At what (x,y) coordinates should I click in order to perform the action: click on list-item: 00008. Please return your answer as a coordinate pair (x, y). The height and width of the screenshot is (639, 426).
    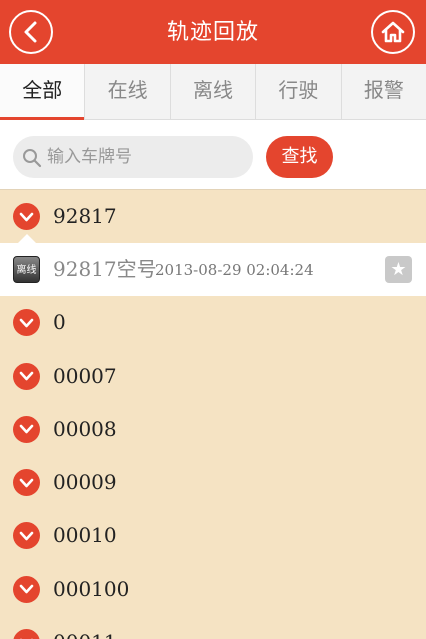
    Looking at the image, I should click on (213, 429).